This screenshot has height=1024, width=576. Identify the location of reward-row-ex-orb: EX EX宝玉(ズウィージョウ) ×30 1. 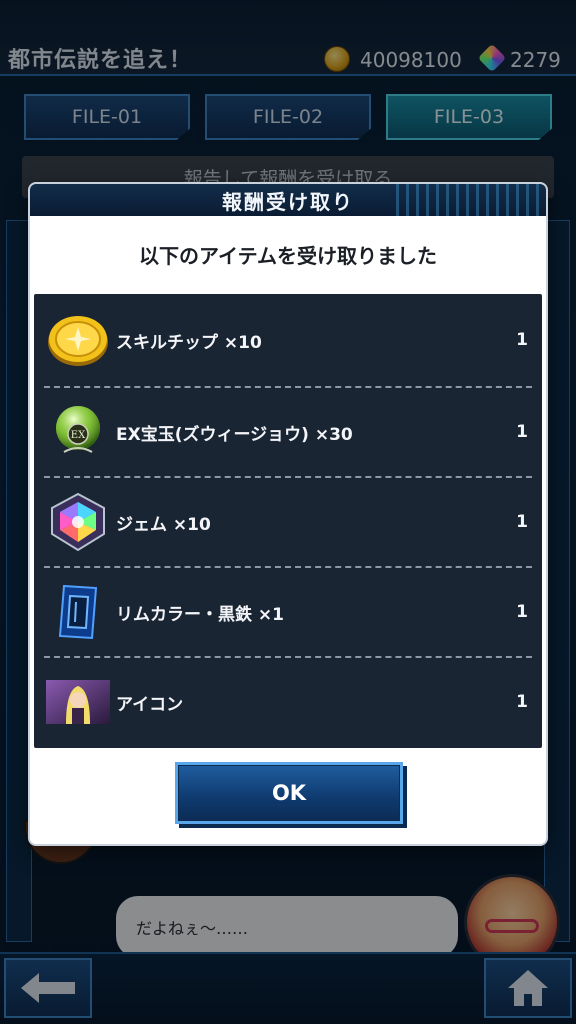
(288, 432).